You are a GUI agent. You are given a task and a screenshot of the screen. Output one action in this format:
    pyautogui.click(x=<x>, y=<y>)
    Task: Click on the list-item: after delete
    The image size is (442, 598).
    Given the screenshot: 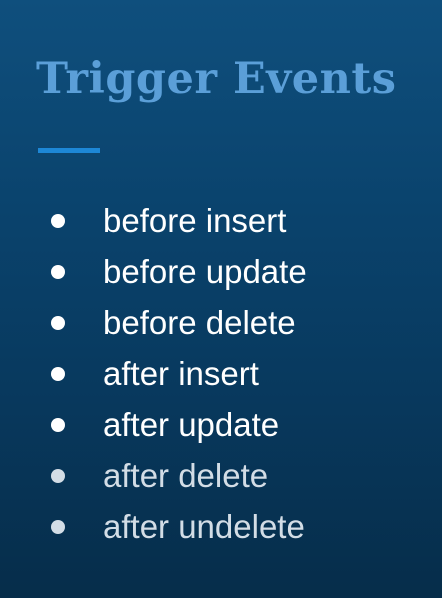 What is the action you would take?
    pyautogui.click(x=221, y=479)
    